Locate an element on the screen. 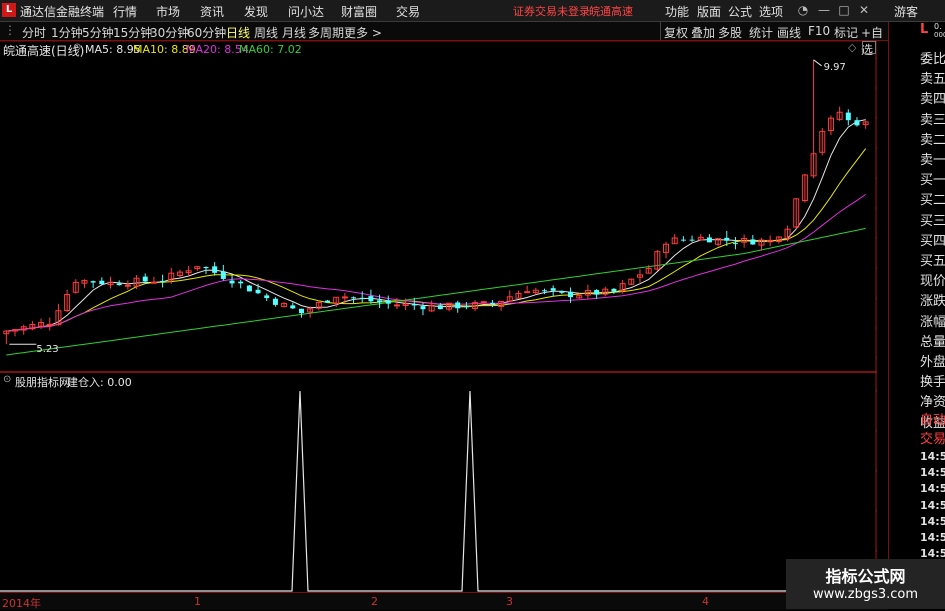 This screenshot has height=611, width=945. quote-panel-item: 卖三 is located at coordinates (932, 118).